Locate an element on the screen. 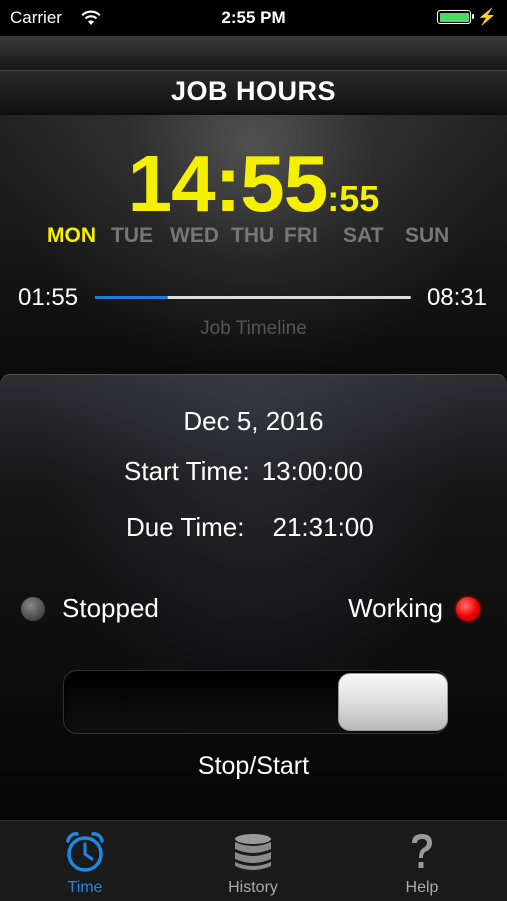 The height and width of the screenshot is (901, 507). page-title: JOB HOURS is located at coordinates (253, 91).